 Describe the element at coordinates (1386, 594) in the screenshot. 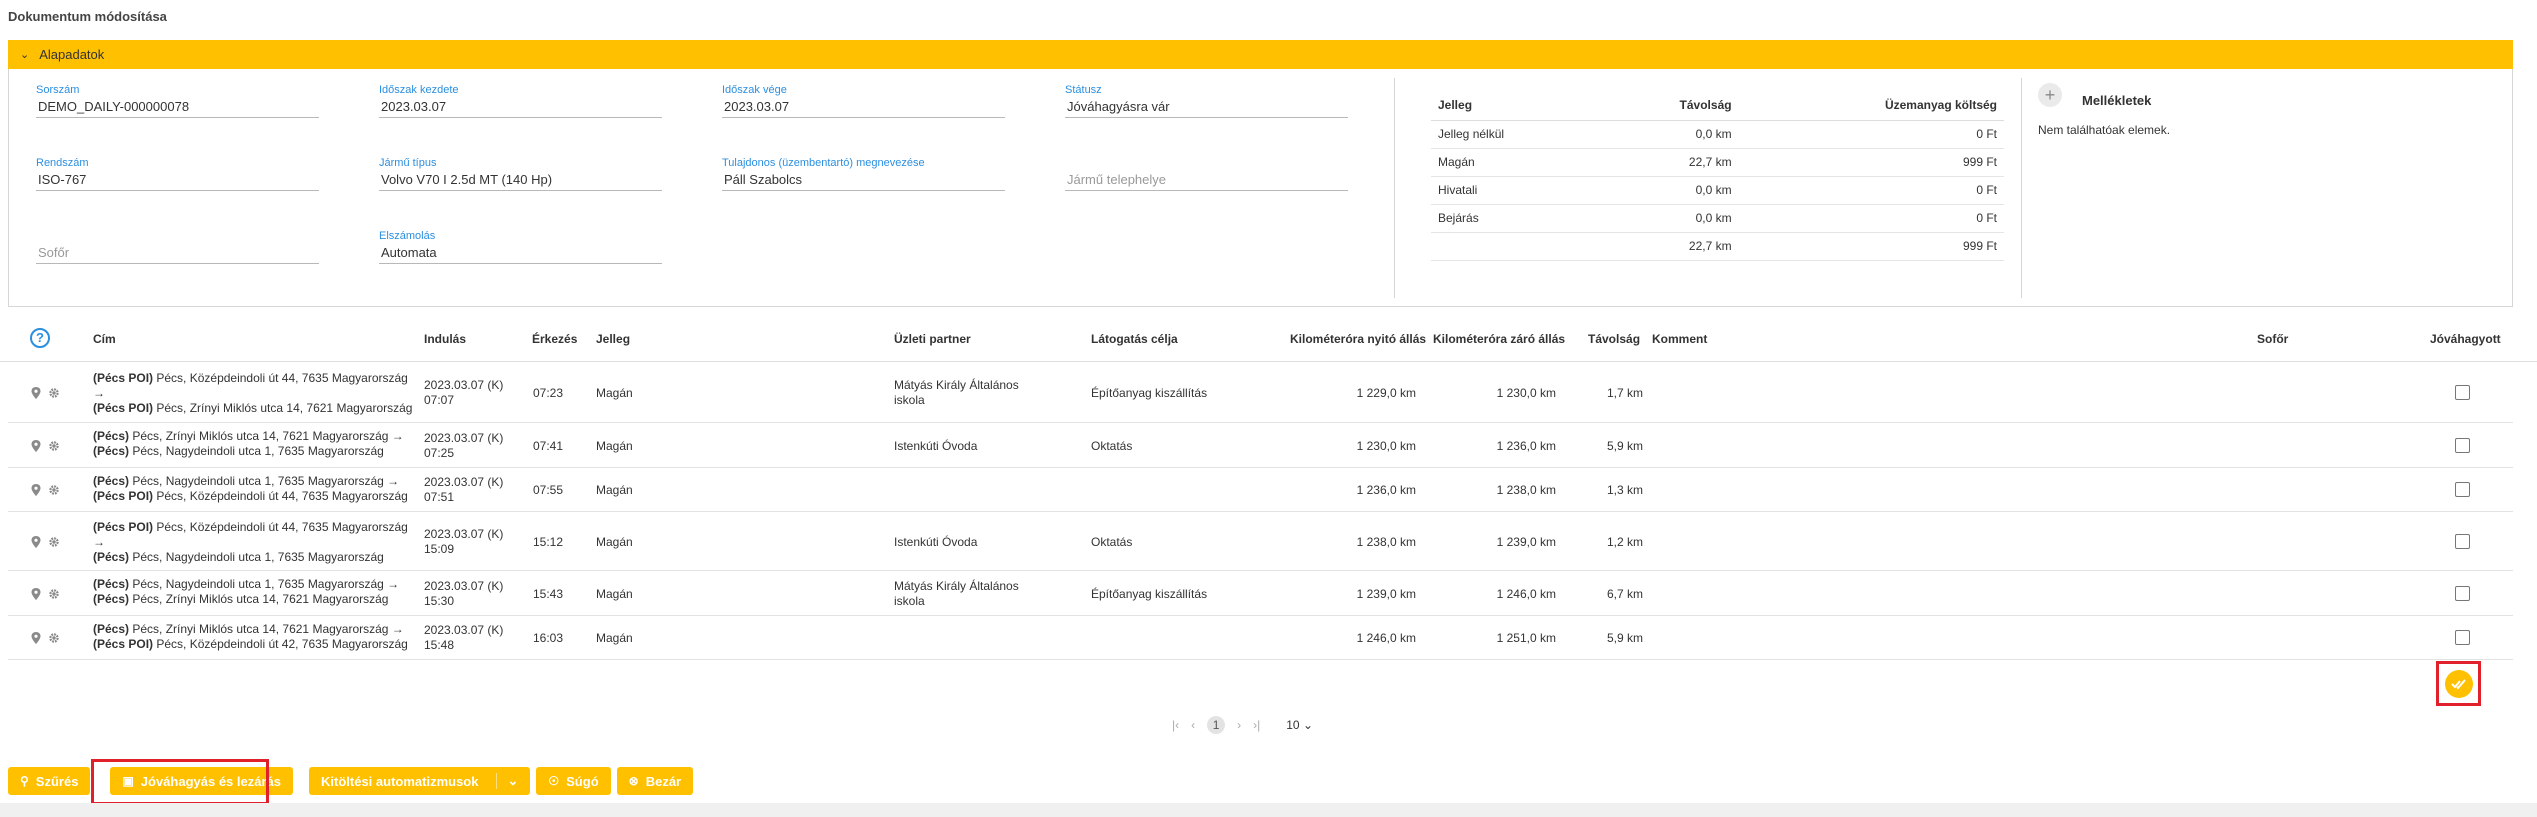

I see `odometer-start-cell: 1 239,0 km` at that location.